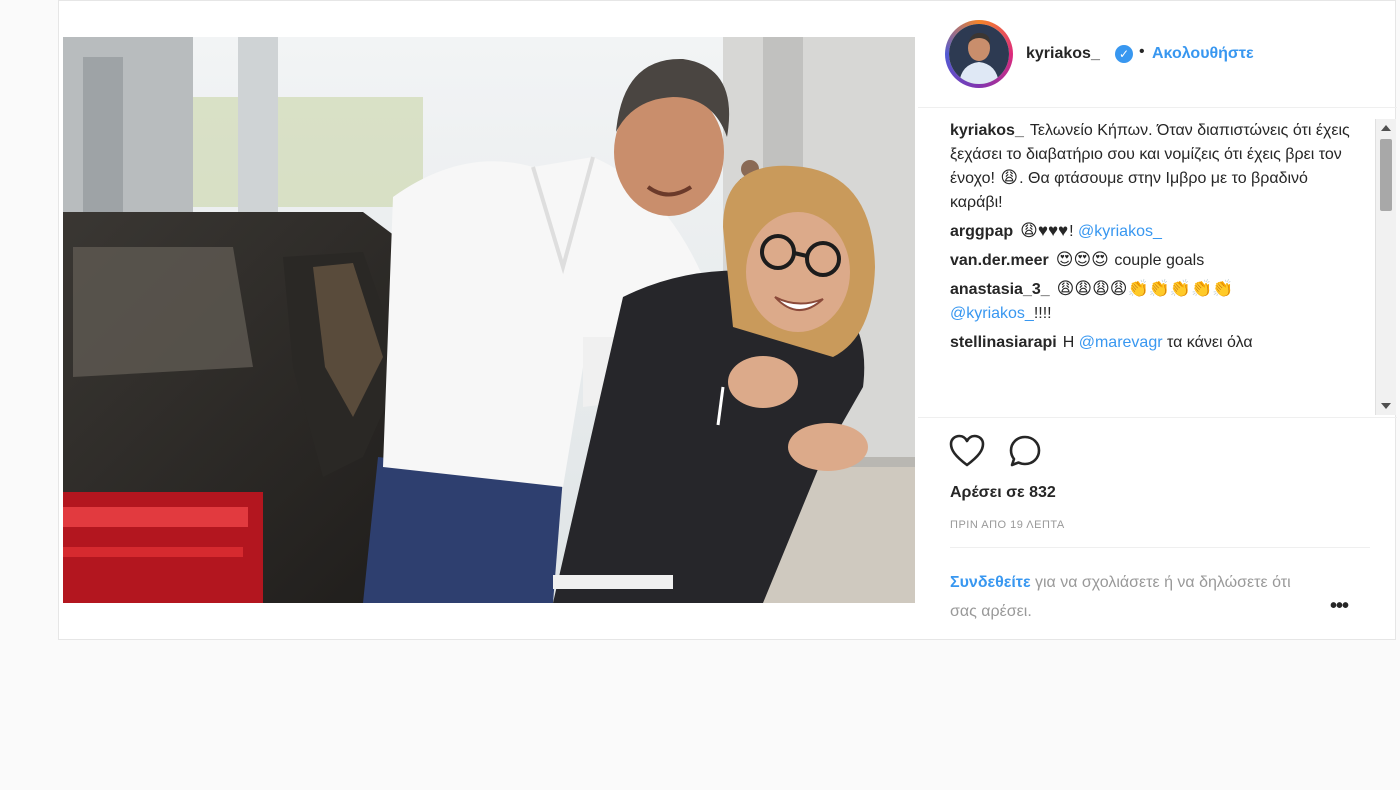 The height and width of the screenshot is (790, 1400). I want to click on comment-bubble-icon, so click(1025, 451).